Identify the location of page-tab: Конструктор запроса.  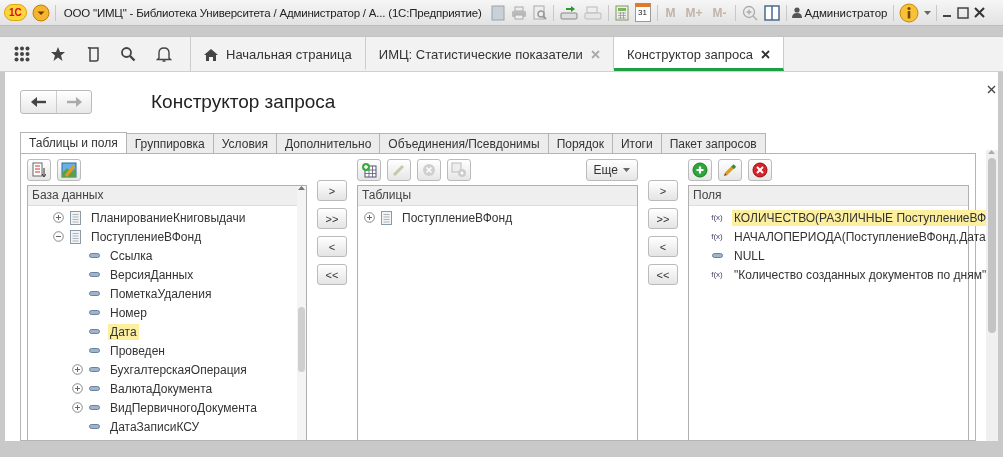
(699, 54).